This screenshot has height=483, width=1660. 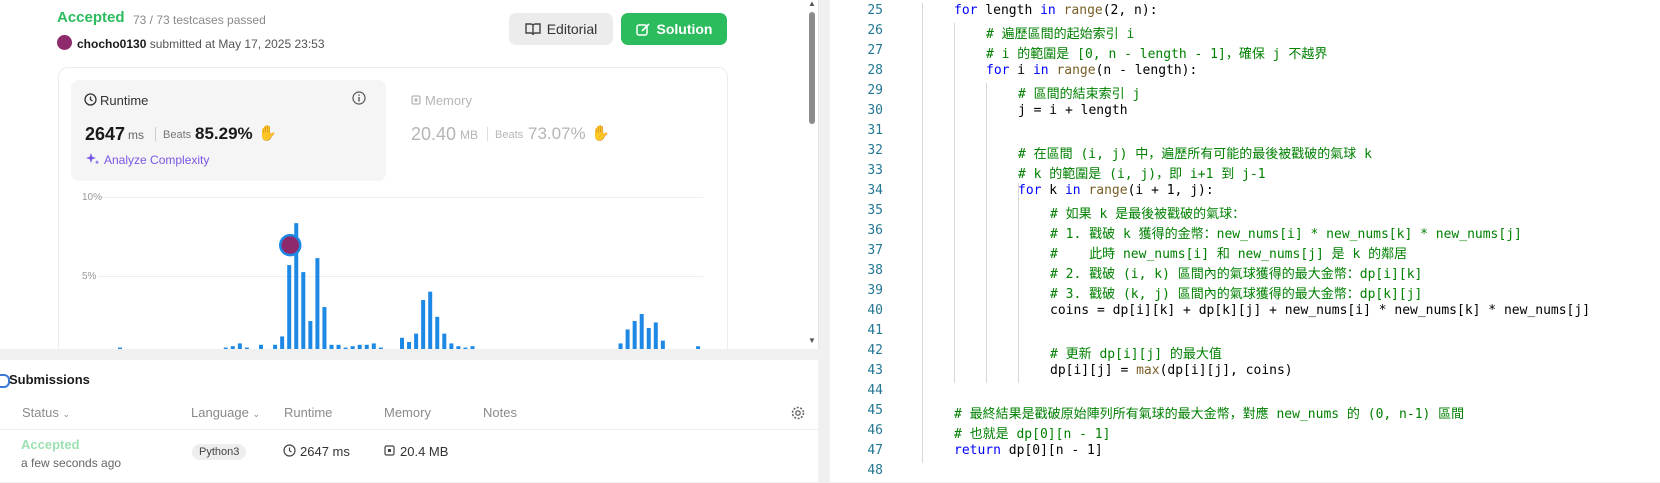 What do you see at coordinates (409, 421) in the screenshot?
I see `submissions-panel` at bounding box center [409, 421].